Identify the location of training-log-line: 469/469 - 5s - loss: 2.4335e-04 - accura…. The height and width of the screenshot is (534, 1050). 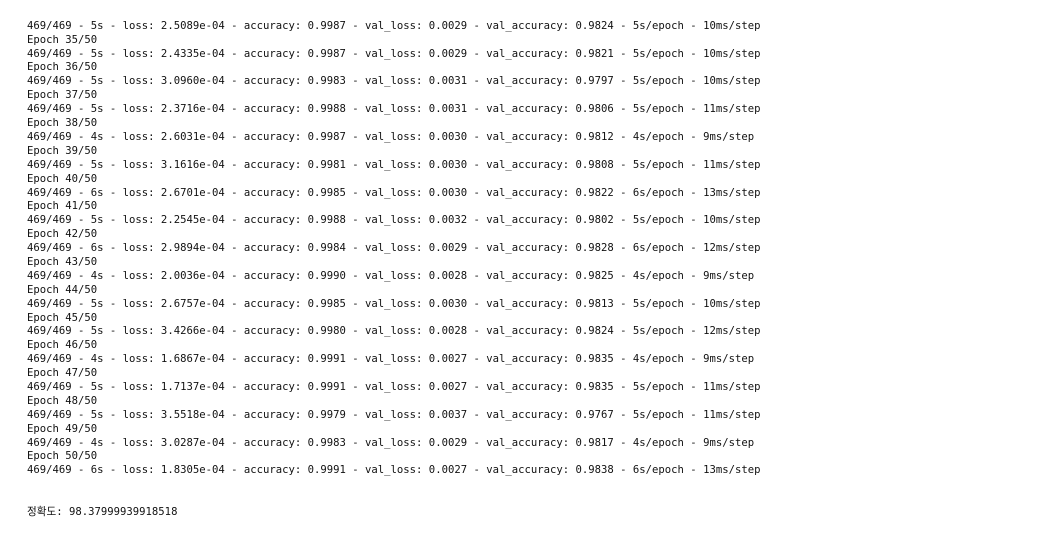
(394, 53).